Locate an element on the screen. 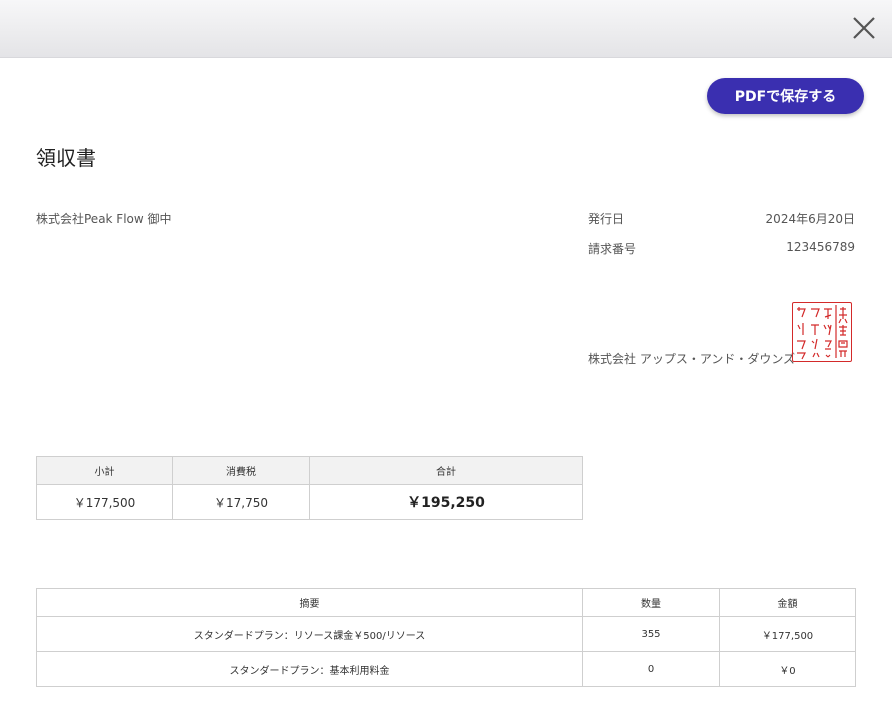 The width and height of the screenshot is (892, 713). tax-header: 消費税 is located at coordinates (241, 470).